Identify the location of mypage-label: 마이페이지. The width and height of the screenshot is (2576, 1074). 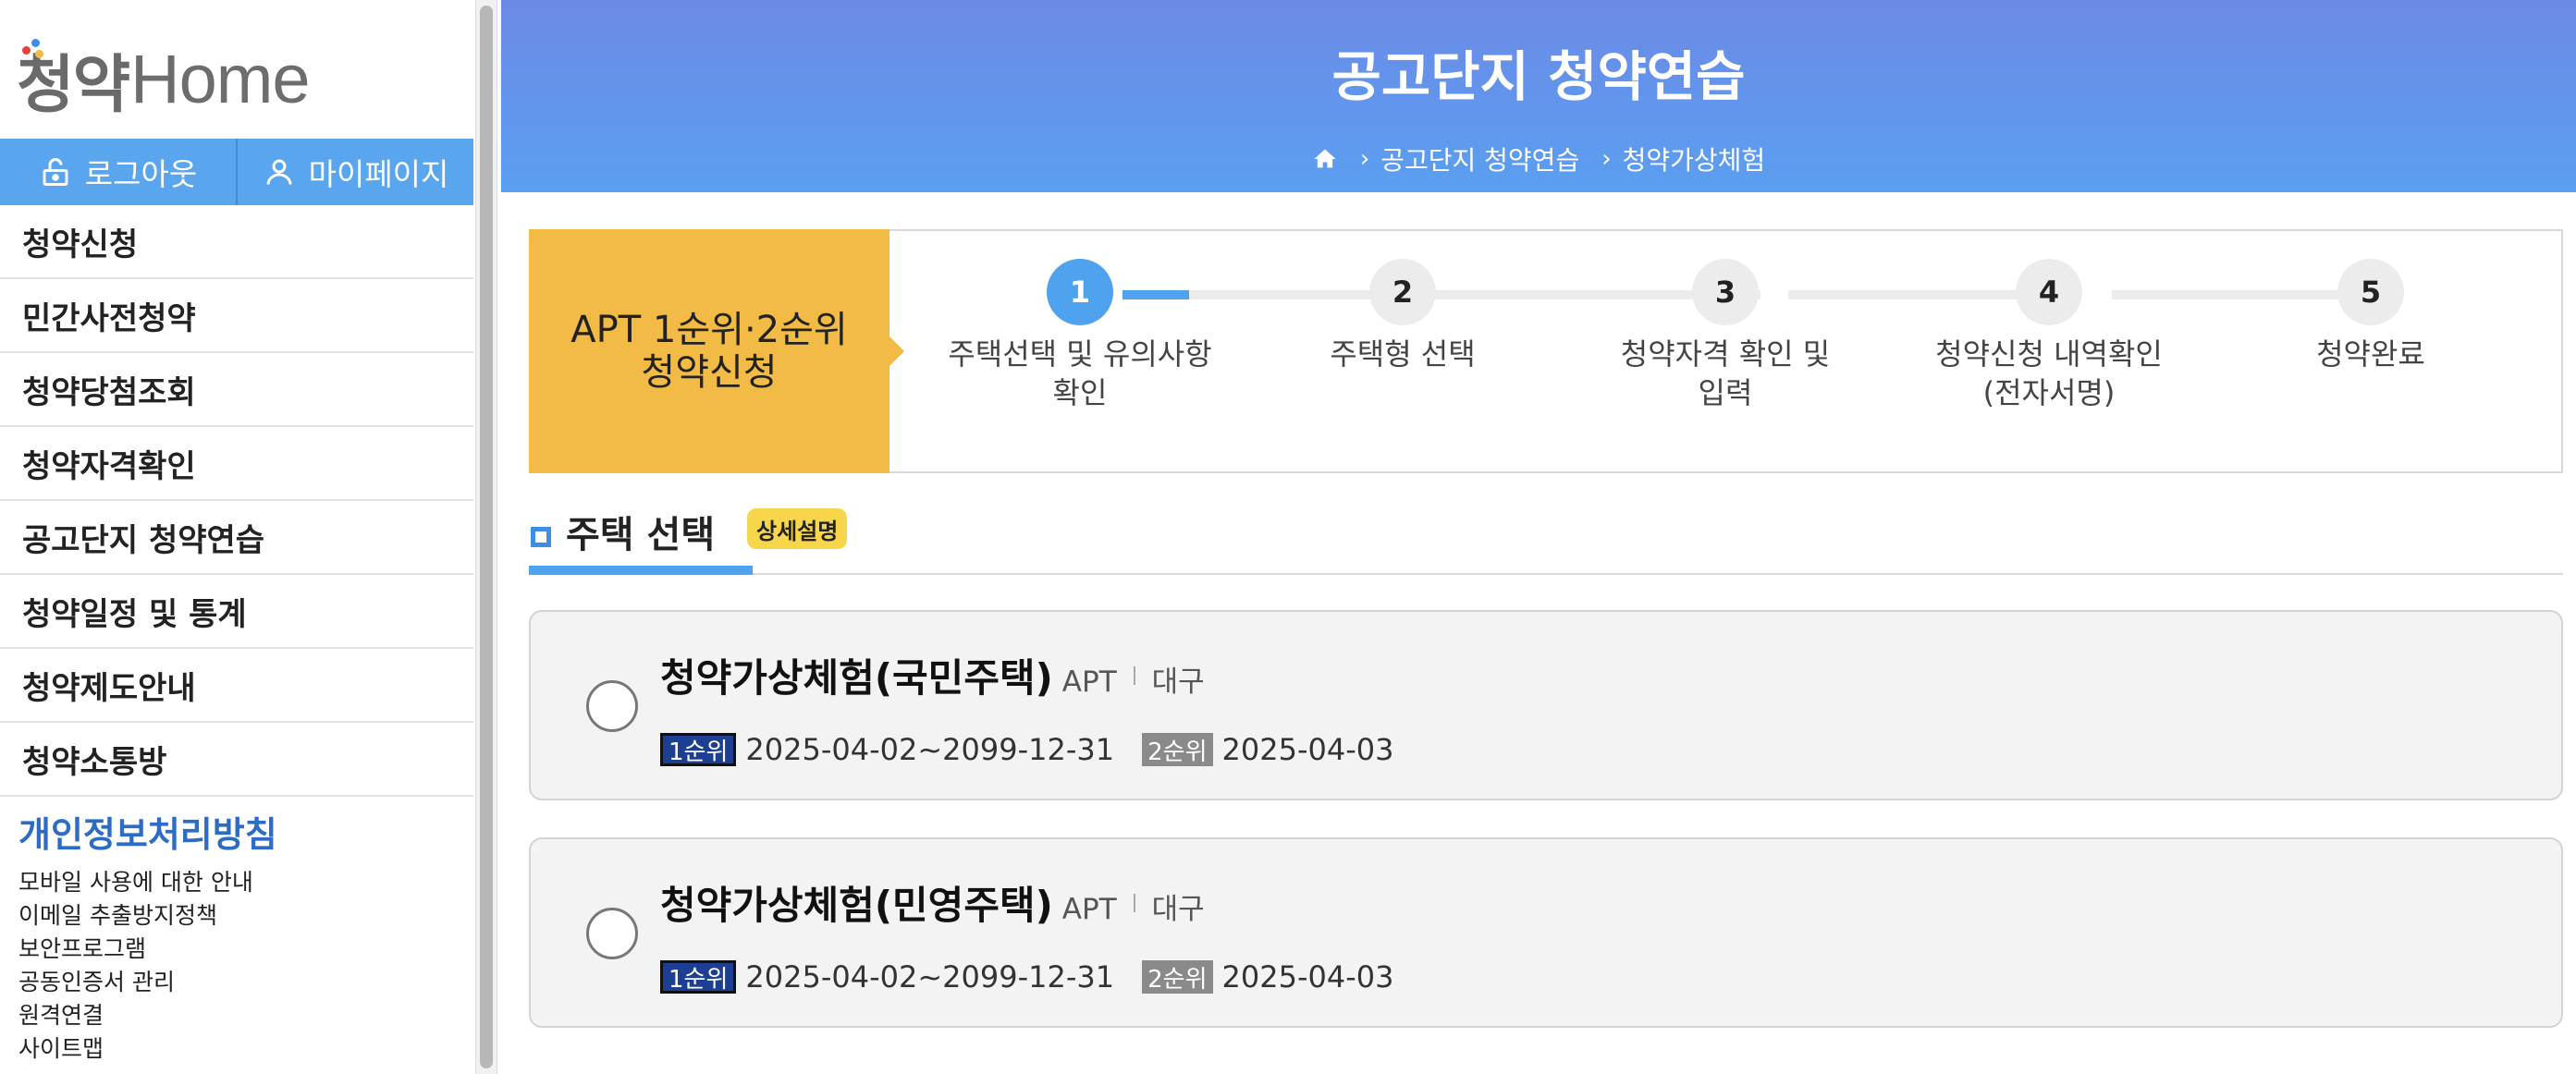
(378, 174).